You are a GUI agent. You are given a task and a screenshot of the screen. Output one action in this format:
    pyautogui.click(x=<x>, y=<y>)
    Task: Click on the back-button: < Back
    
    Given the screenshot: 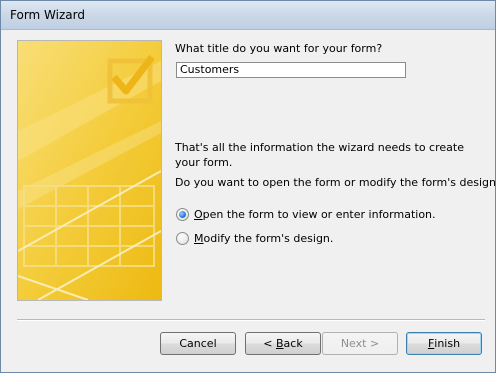 What is the action you would take?
    pyautogui.click(x=283, y=343)
    